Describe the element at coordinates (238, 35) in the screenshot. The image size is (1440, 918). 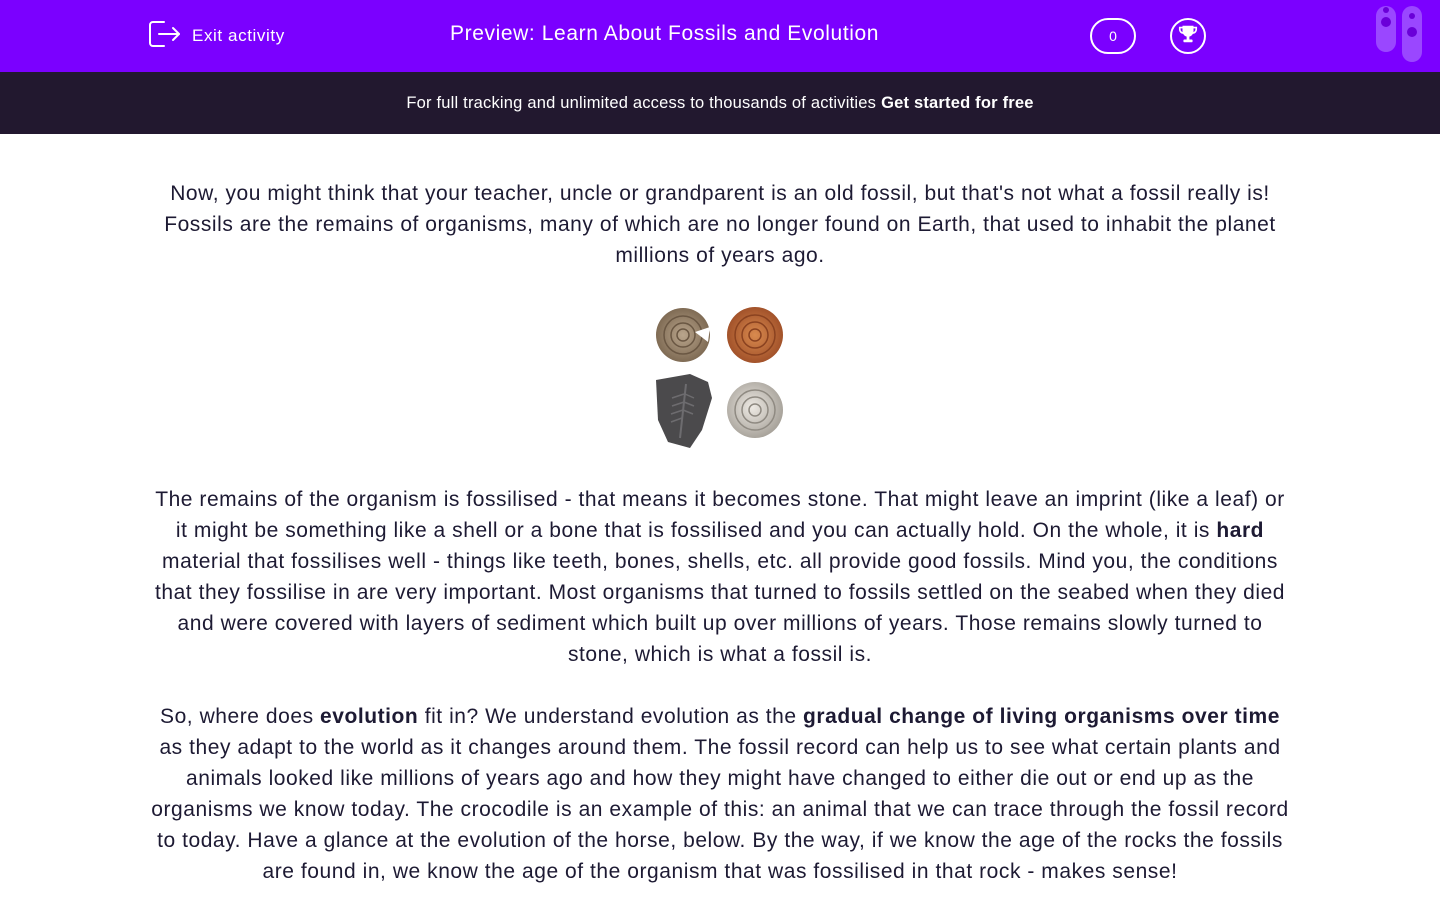
I see `exit-activity-label: Exit activity` at that location.